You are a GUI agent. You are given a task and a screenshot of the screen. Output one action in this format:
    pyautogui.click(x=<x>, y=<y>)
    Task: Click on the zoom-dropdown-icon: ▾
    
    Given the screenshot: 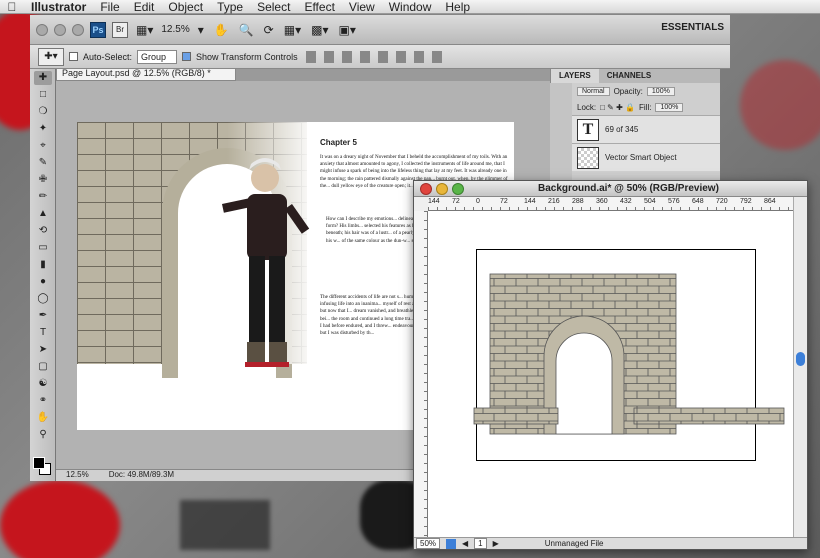 What is the action you would take?
    pyautogui.click(x=201, y=30)
    